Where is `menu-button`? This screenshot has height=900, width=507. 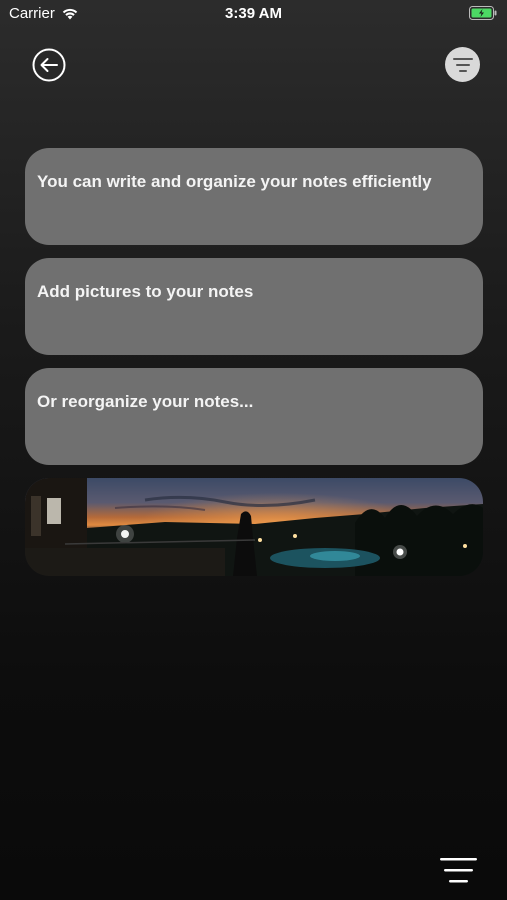 menu-button is located at coordinates (458, 870).